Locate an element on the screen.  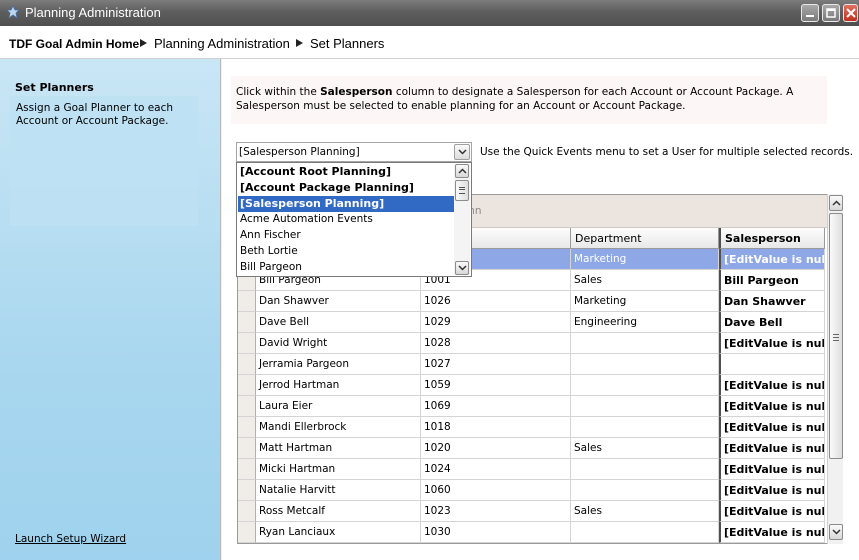
cell-id: 1029 is located at coordinates (496, 322).